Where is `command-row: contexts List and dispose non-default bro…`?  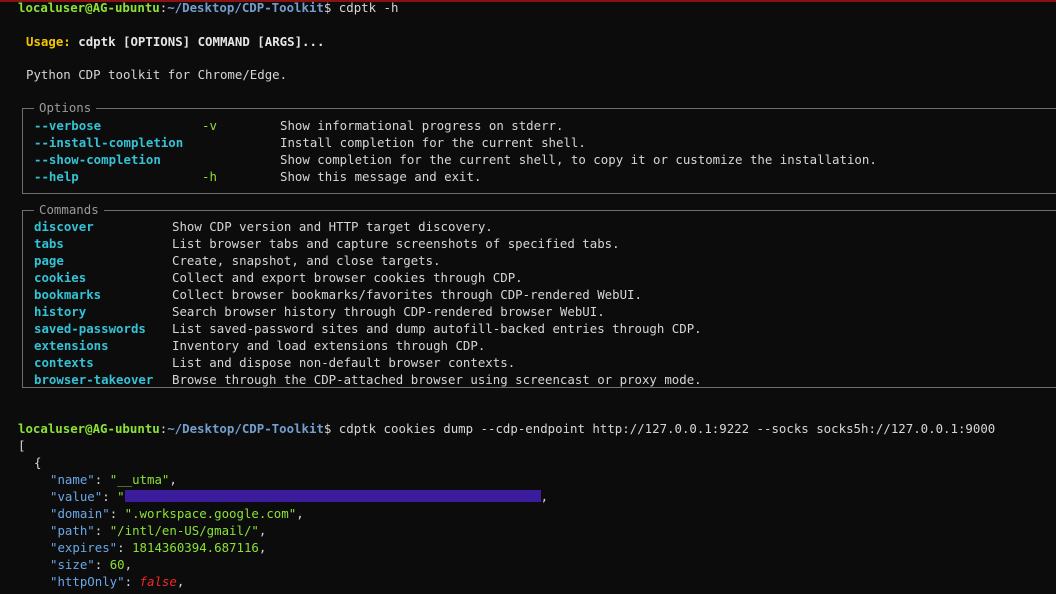 command-row: contexts List and dispose non-default bro… is located at coordinates (274, 363).